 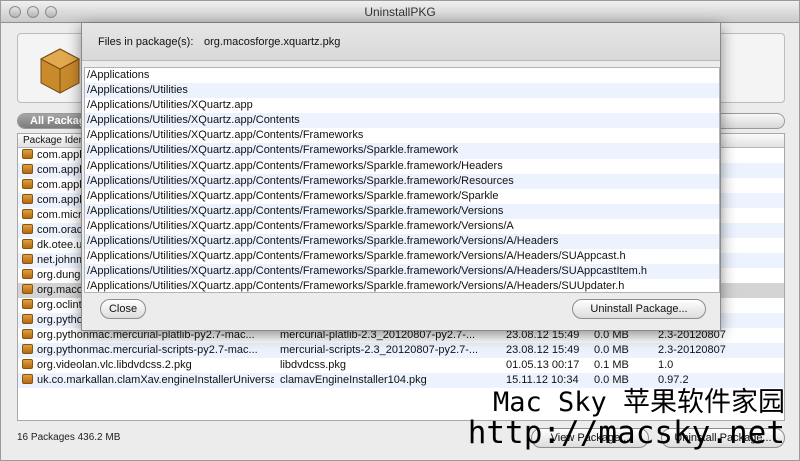 What do you see at coordinates (61, 305) in the screenshot?
I see `cell-identifier: org.oclint.` at bounding box center [61, 305].